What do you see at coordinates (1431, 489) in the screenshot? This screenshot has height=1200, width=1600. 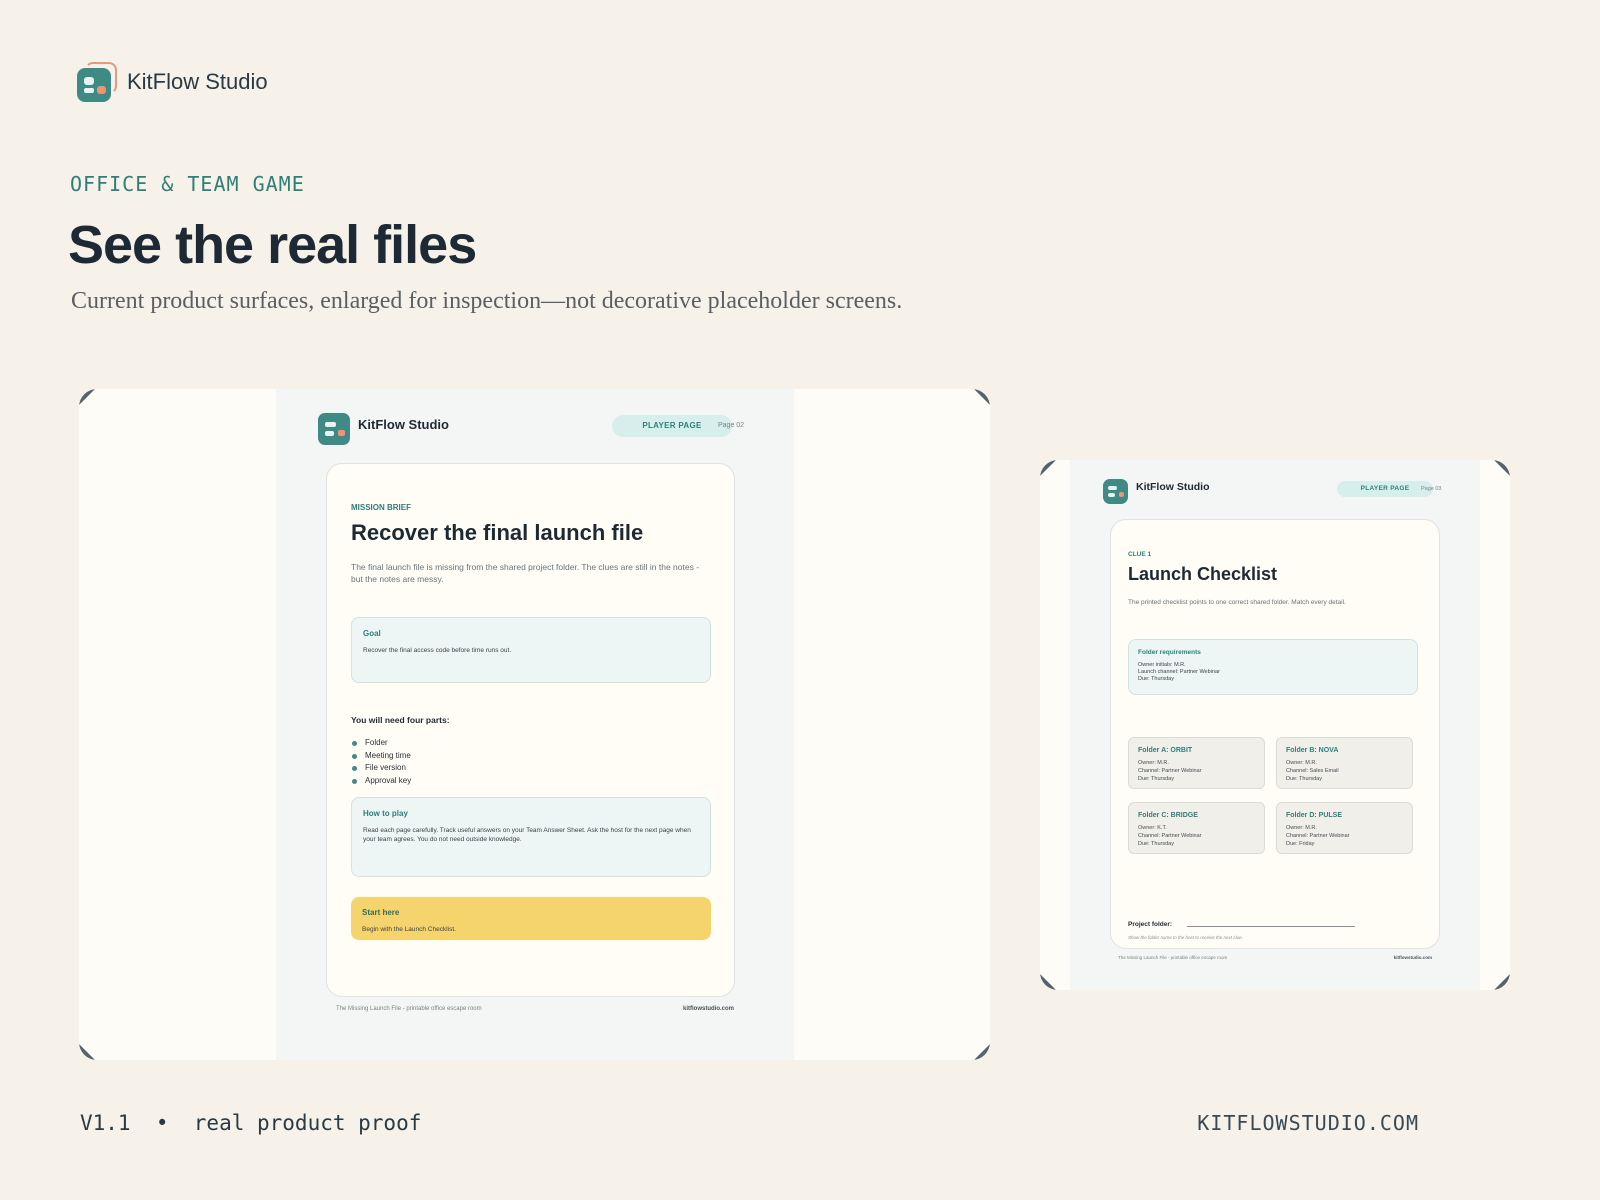 I see `page-number: Page 03` at bounding box center [1431, 489].